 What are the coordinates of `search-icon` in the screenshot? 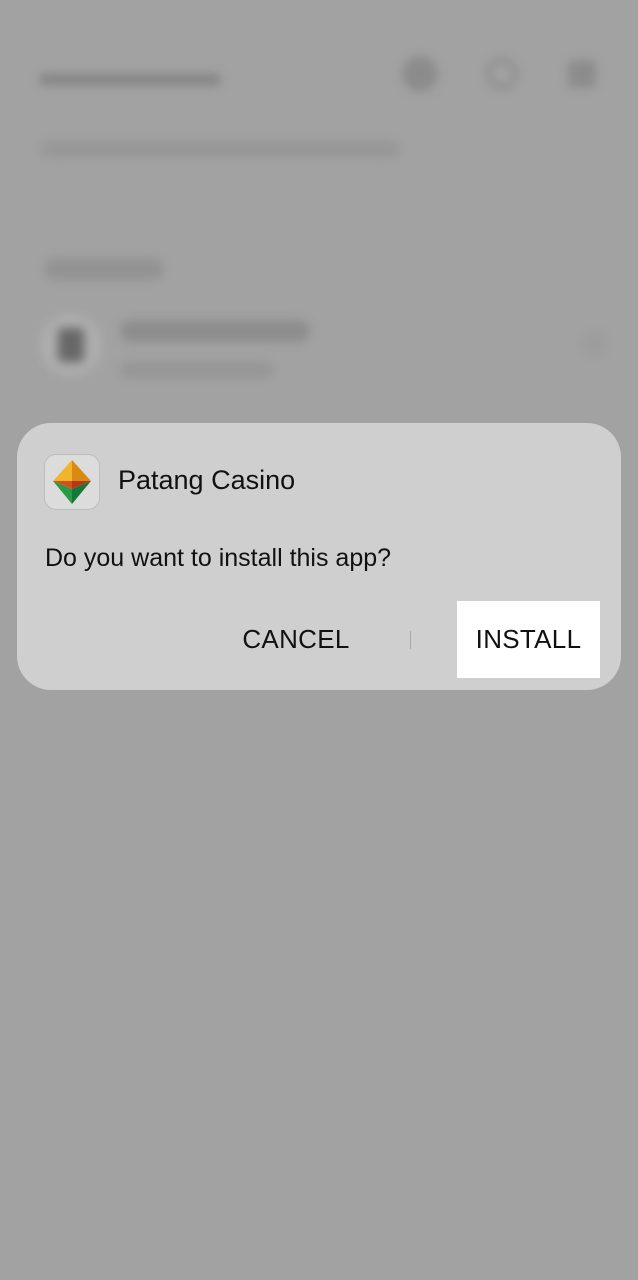 It's located at (502, 74).